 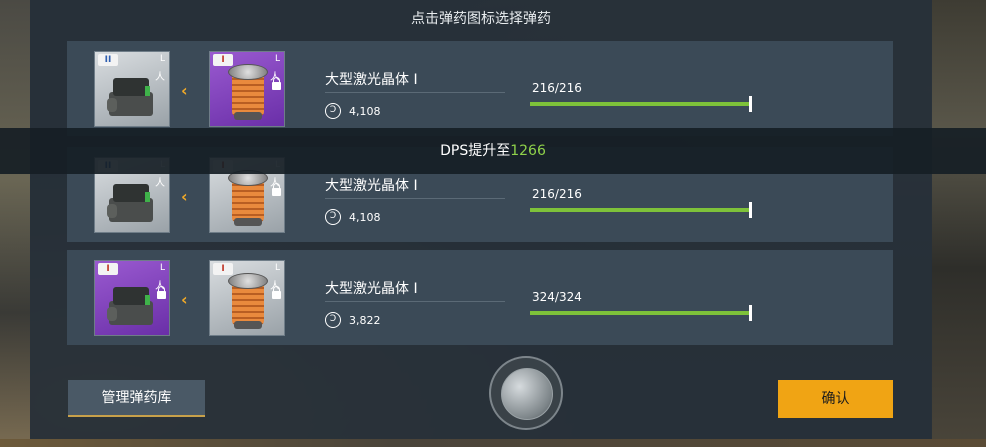 I want to click on dps-banner: DPS提升至1266, so click(x=493, y=151).